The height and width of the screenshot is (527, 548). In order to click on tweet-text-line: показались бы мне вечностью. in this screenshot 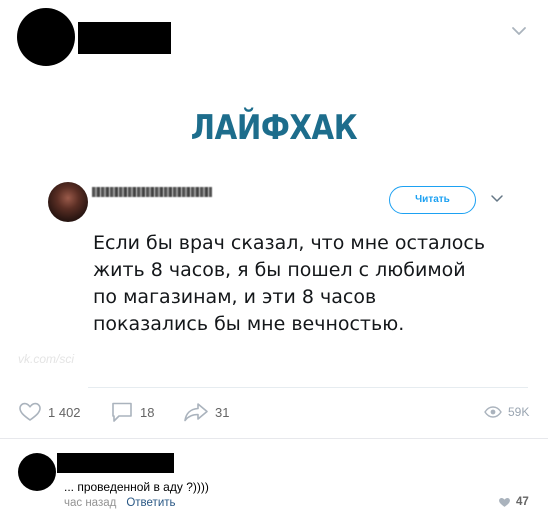, I will do `click(249, 324)`.